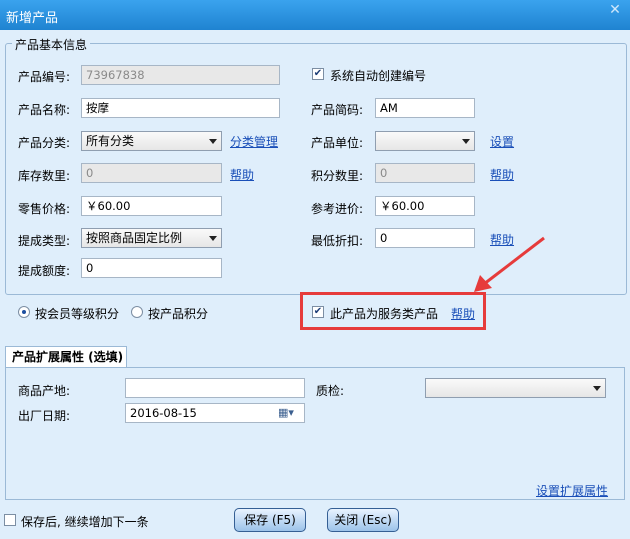 Image resolution: width=630 pixels, height=539 pixels. Describe the element at coordinates (425, 141) in the screenshot. I see `unit-select` at that location.